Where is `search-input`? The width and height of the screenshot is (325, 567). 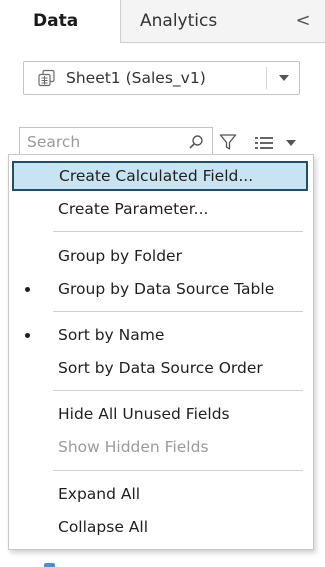
search-input is located at coordinates (102, 142).